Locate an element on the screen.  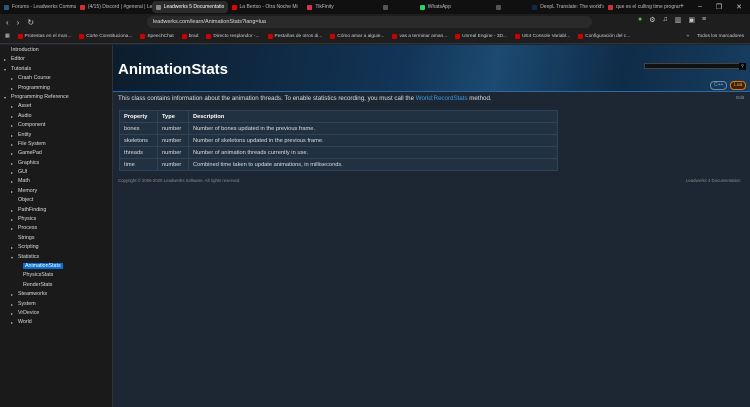
media-icon: ♫ is located at coordinates (665, 20).